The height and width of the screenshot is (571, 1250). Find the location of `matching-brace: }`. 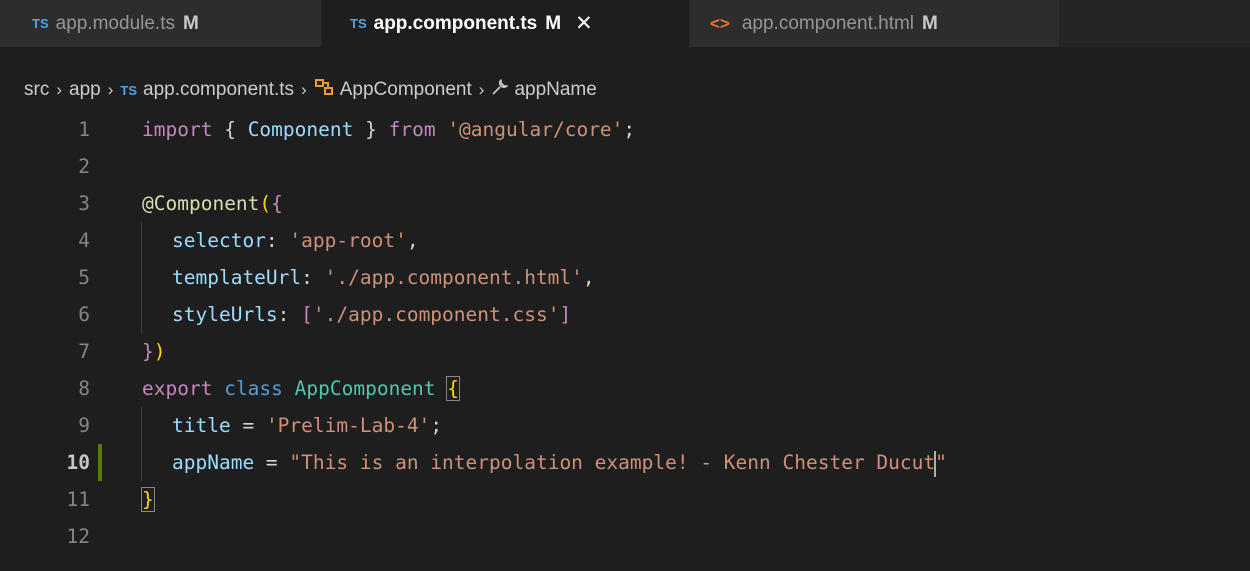

matching-brace: } is located at coordinates (148, 499).